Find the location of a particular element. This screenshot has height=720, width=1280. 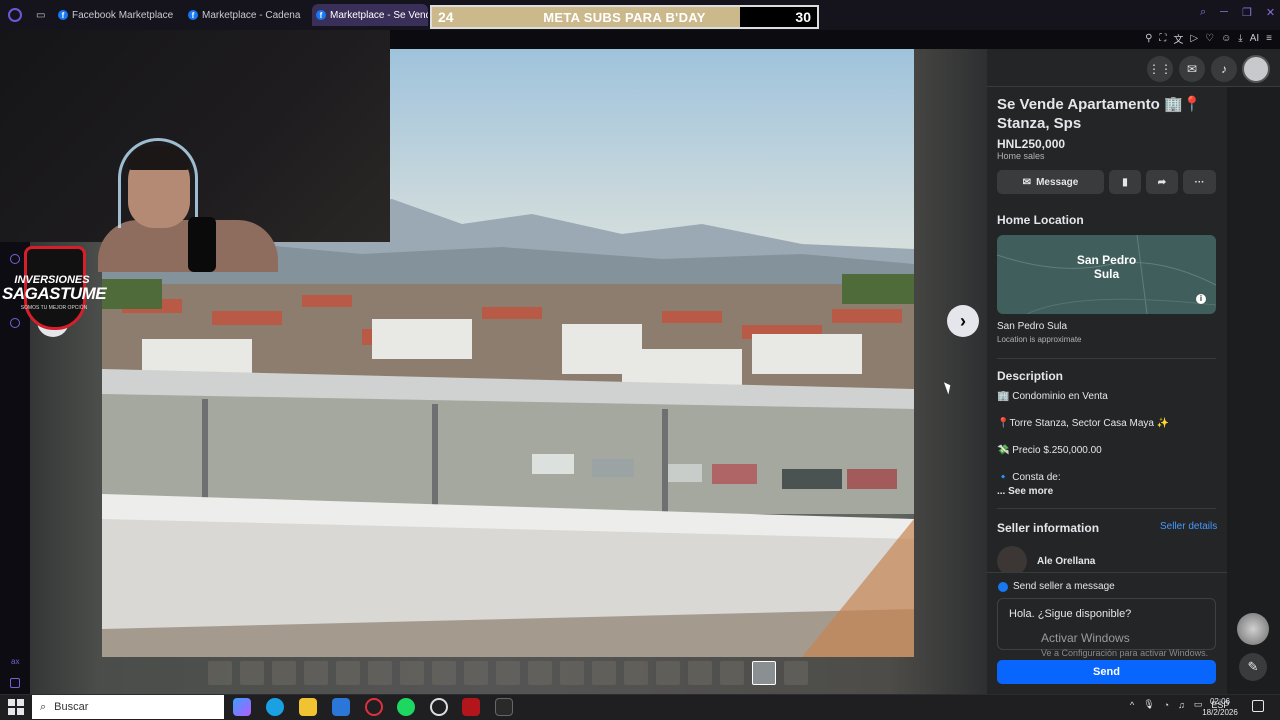

play-icon: ▷ is located at coordinates (1194, 38).